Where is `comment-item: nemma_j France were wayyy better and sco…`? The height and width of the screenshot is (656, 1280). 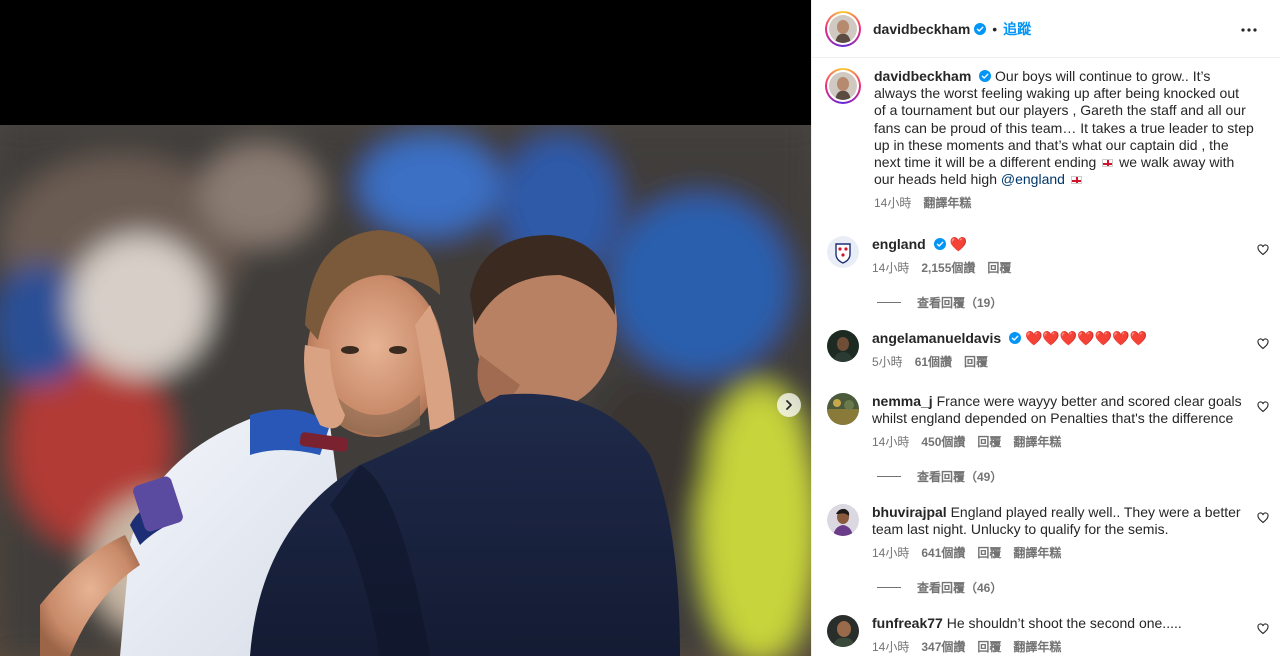
comment-item: nemma_j France were wayyy better and sco… is located at coordinates (1047, 422).